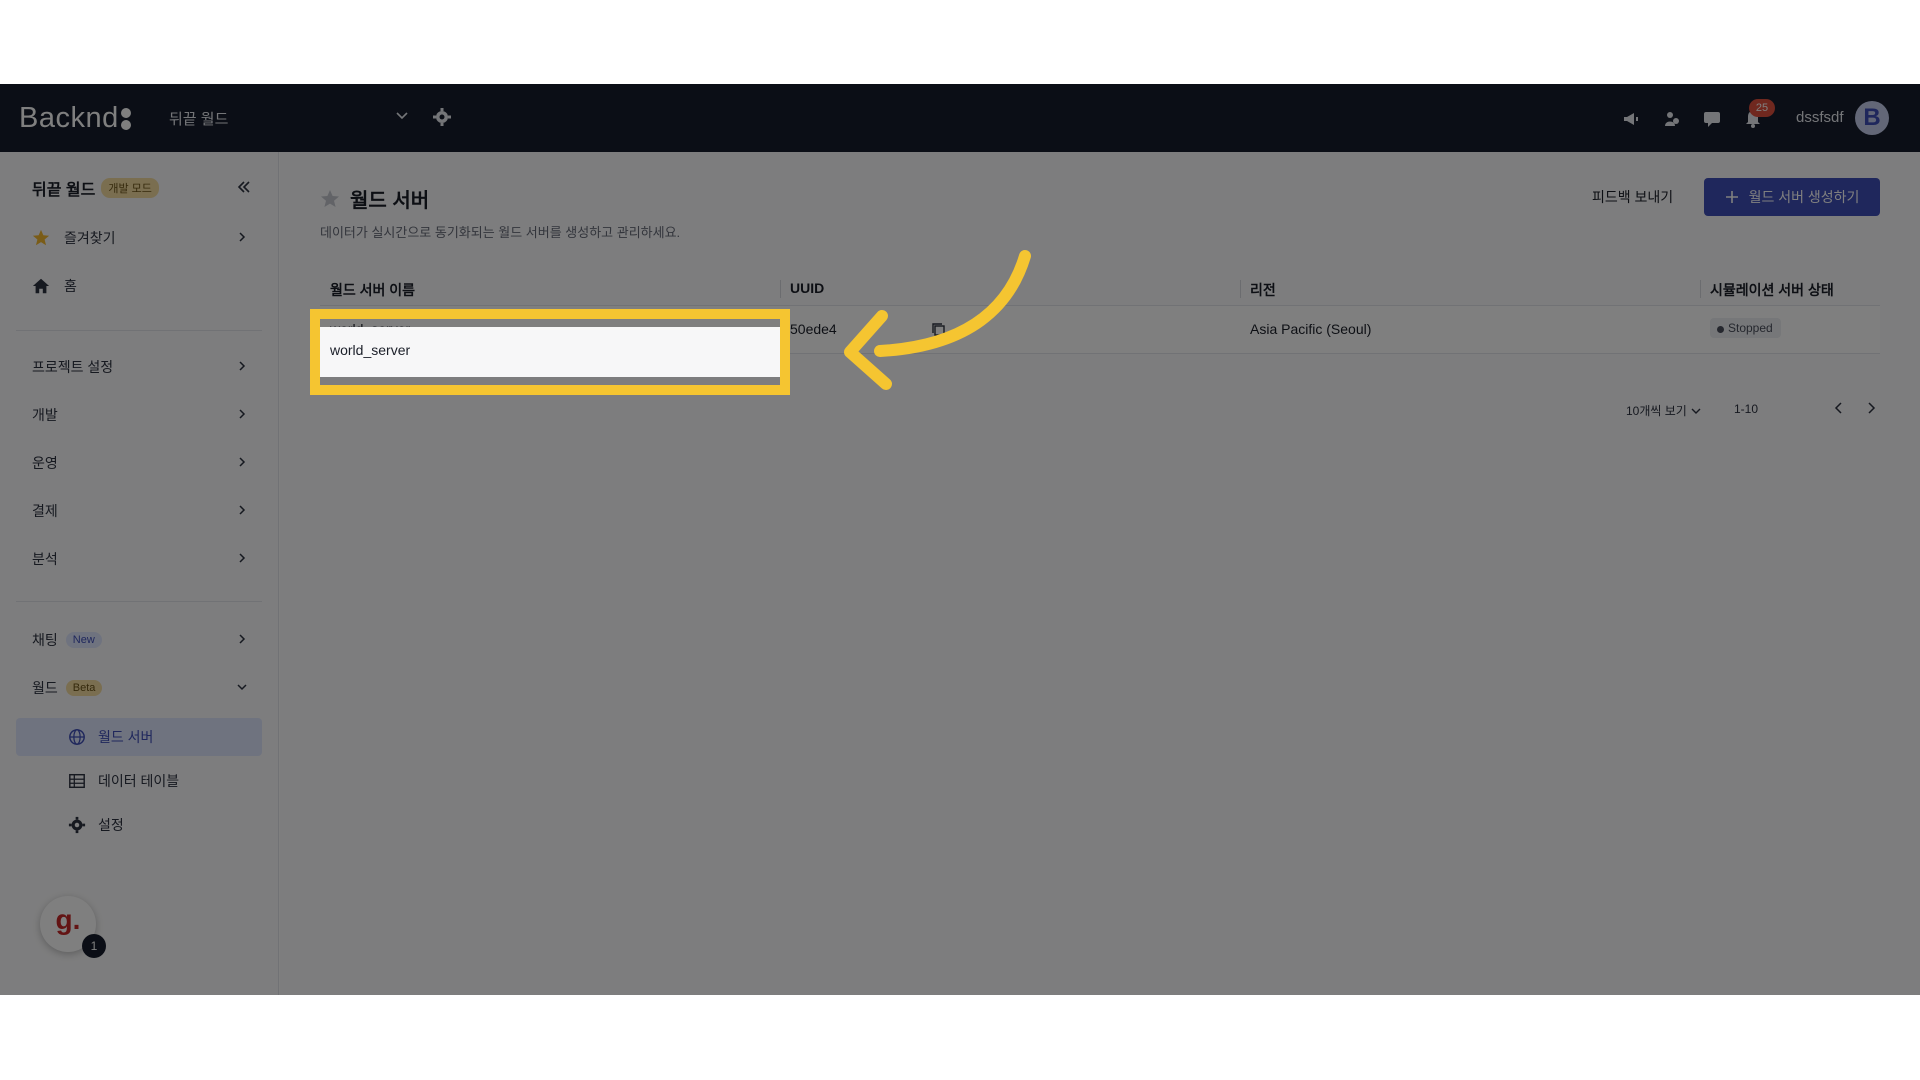 This screenshot has height=1080, width=1920. I want to click on sidebar-item-label: 월드 서버, so click(126, 737).